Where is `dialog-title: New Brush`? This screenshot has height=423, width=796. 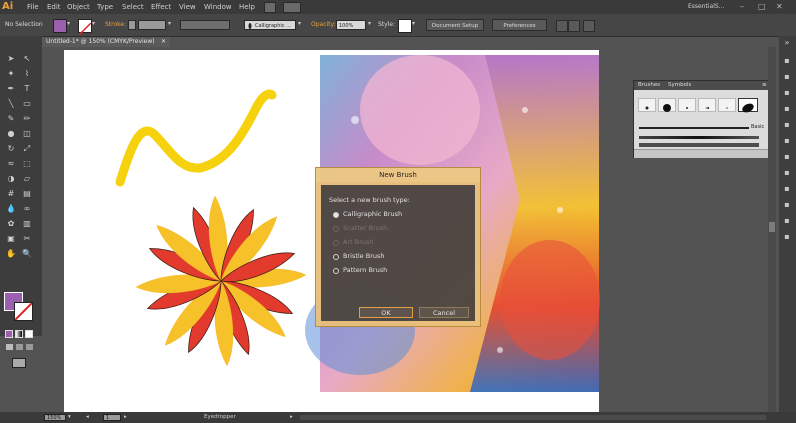 dialog-title: New Brush is located at coordinates (398, 175).